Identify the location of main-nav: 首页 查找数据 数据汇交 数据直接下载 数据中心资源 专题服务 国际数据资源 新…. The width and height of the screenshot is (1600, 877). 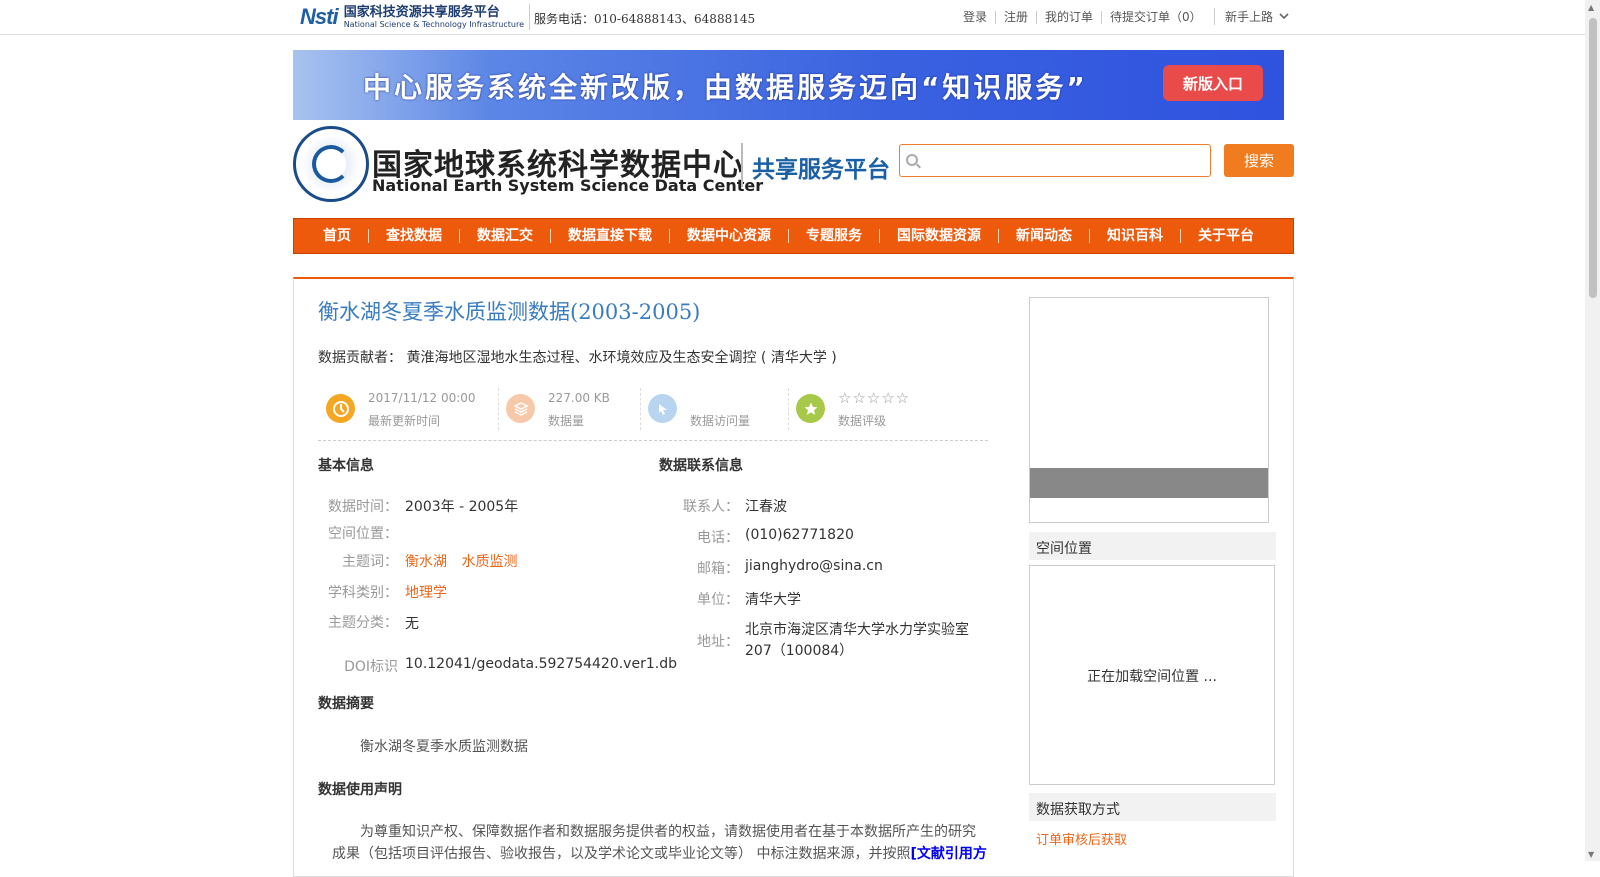
(793, 236).